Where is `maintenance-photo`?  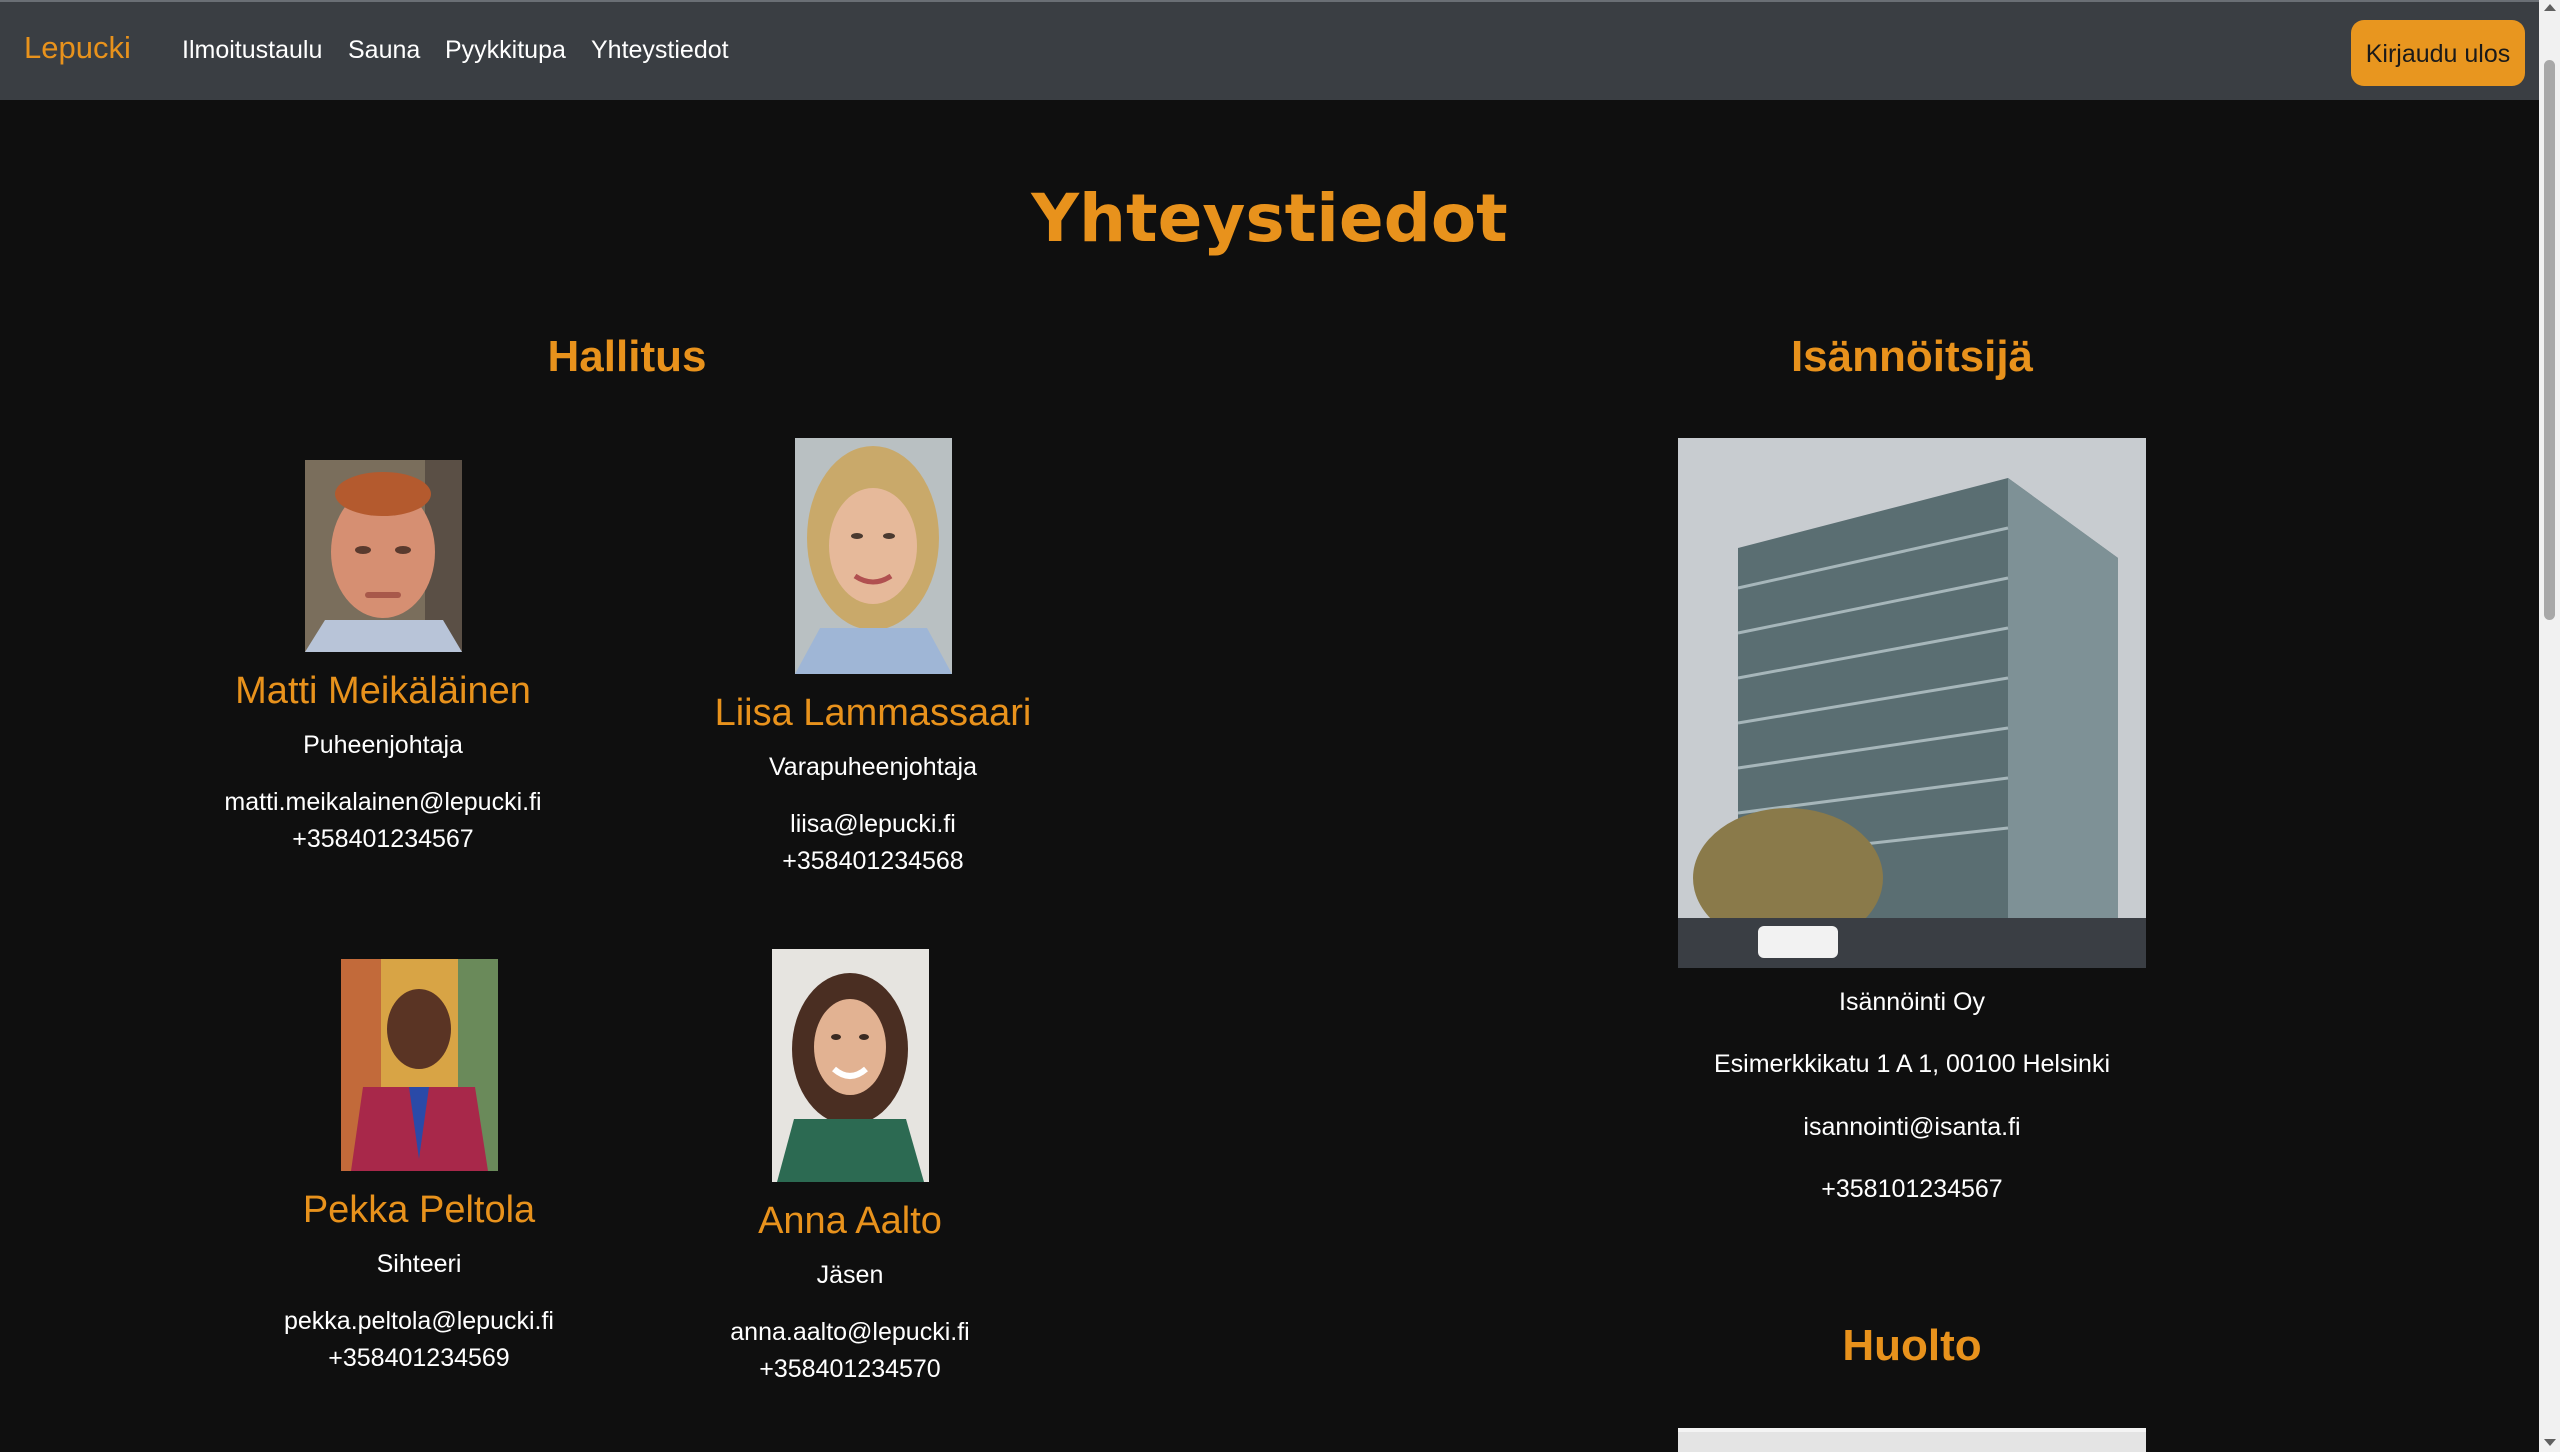
maintenance-photo is located at coordinates (1912, 1440).